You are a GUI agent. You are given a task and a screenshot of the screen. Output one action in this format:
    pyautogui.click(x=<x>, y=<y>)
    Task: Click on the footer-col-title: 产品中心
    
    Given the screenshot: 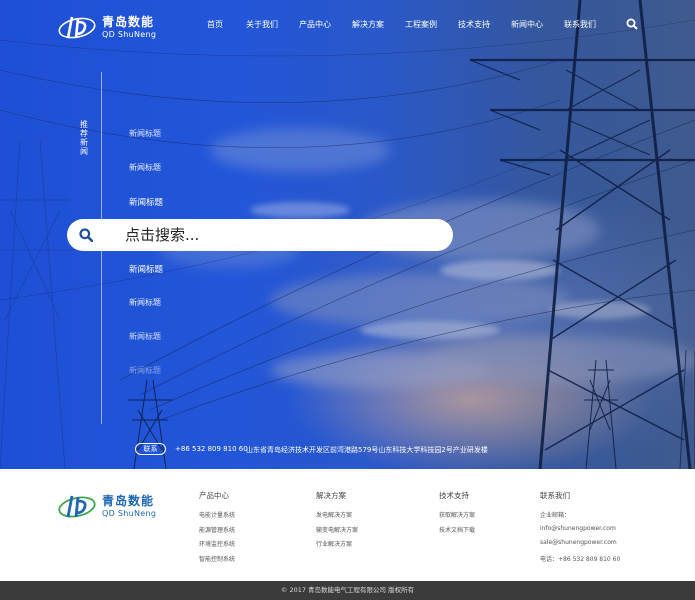 What is the action you would take?
    pyautogui.click(x=214, y=495)
    